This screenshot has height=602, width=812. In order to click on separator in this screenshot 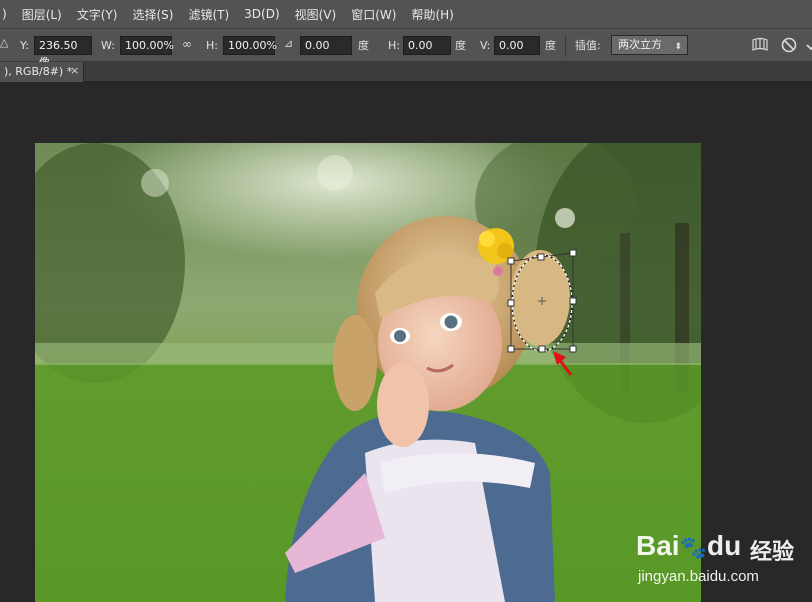, I will do `click(565, 46)`.